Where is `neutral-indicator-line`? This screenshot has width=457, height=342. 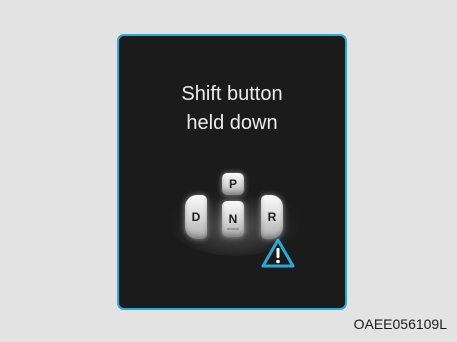
neutral-indicator-line is located at coordinates (233, 229).